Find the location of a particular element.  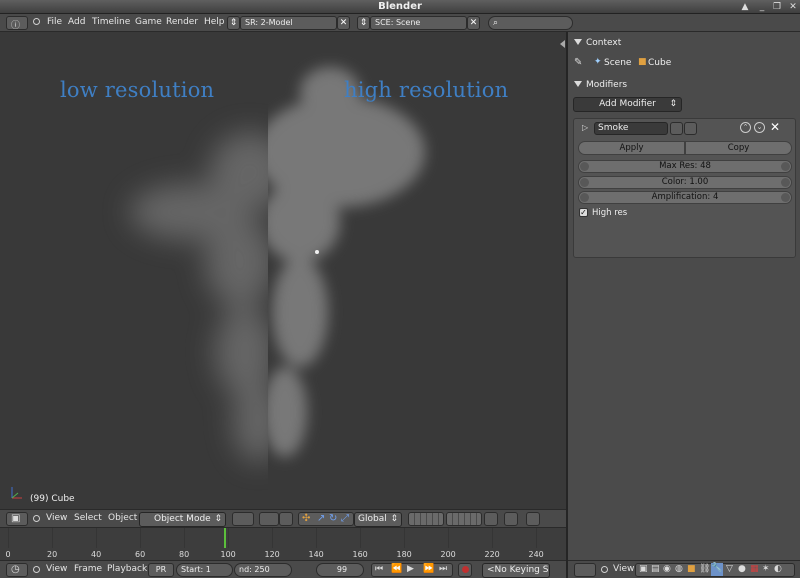

snap-toggle is located at coordinates (511, 519).